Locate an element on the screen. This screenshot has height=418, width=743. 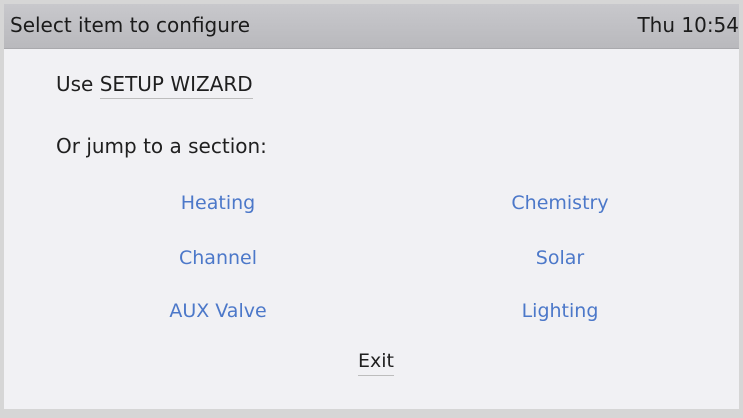
clock: Thu 10:54 is located at coordinates (688, 25).